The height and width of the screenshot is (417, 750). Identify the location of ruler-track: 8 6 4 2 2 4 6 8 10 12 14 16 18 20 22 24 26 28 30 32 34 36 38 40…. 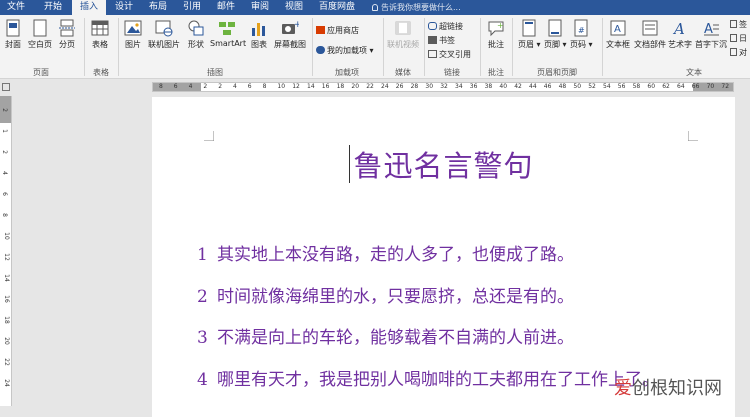
(443, 87).